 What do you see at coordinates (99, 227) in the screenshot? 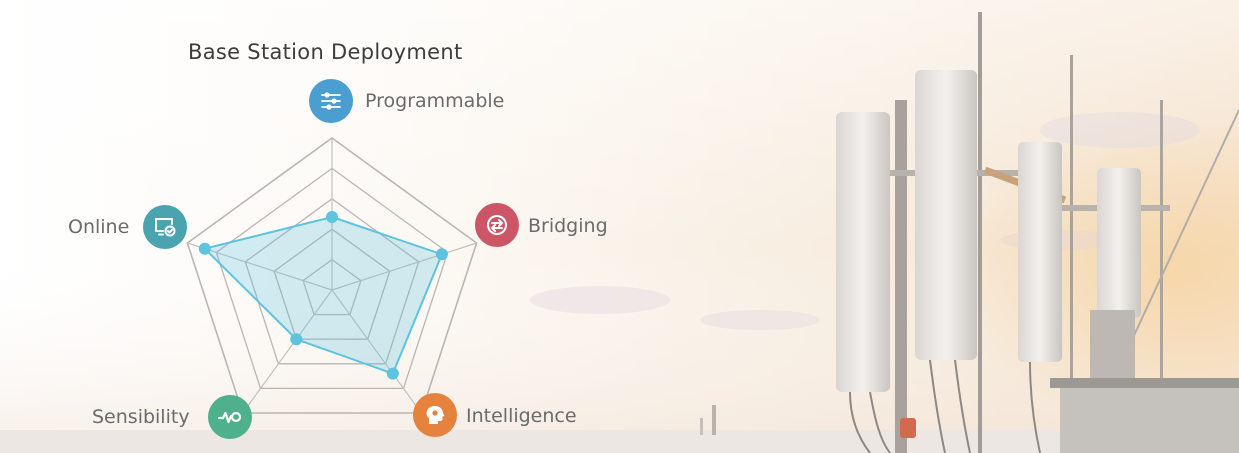
I see `axis-label-online: Online` at bounding box center [99, 227].